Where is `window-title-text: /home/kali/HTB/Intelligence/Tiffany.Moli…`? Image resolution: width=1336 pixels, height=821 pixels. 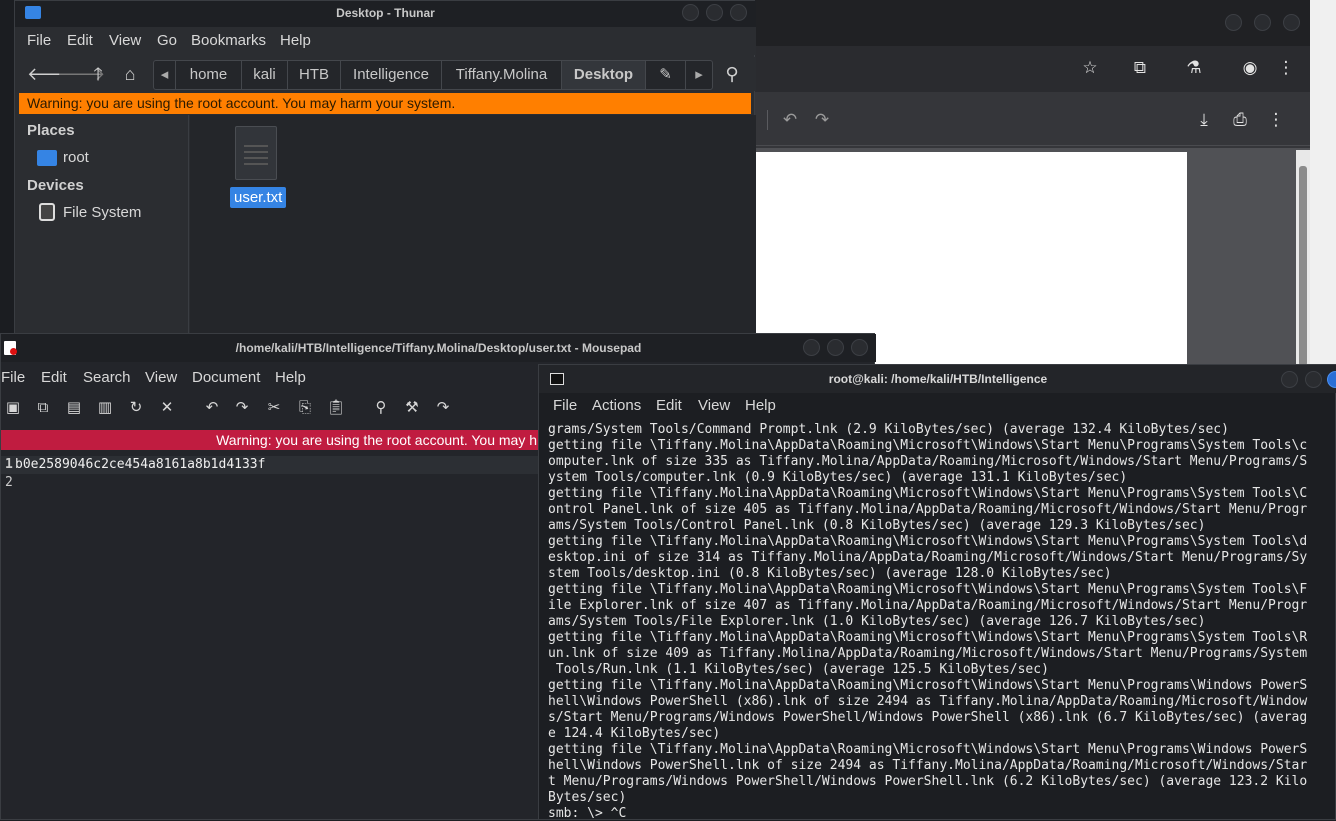
window-title-text: /home/kali/HTB/Intelligence/Tiffany.Moli… is located at coordinates (438, 348).